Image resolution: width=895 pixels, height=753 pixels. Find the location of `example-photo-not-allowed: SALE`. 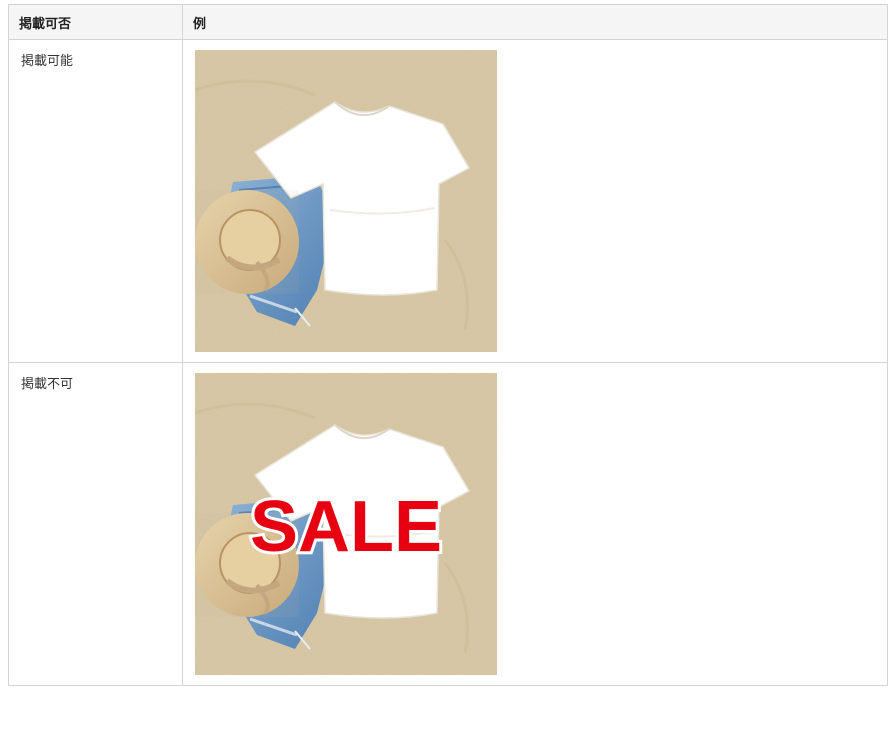

example-photo-not-allowed: SALE is located at coordinates (346, 524).